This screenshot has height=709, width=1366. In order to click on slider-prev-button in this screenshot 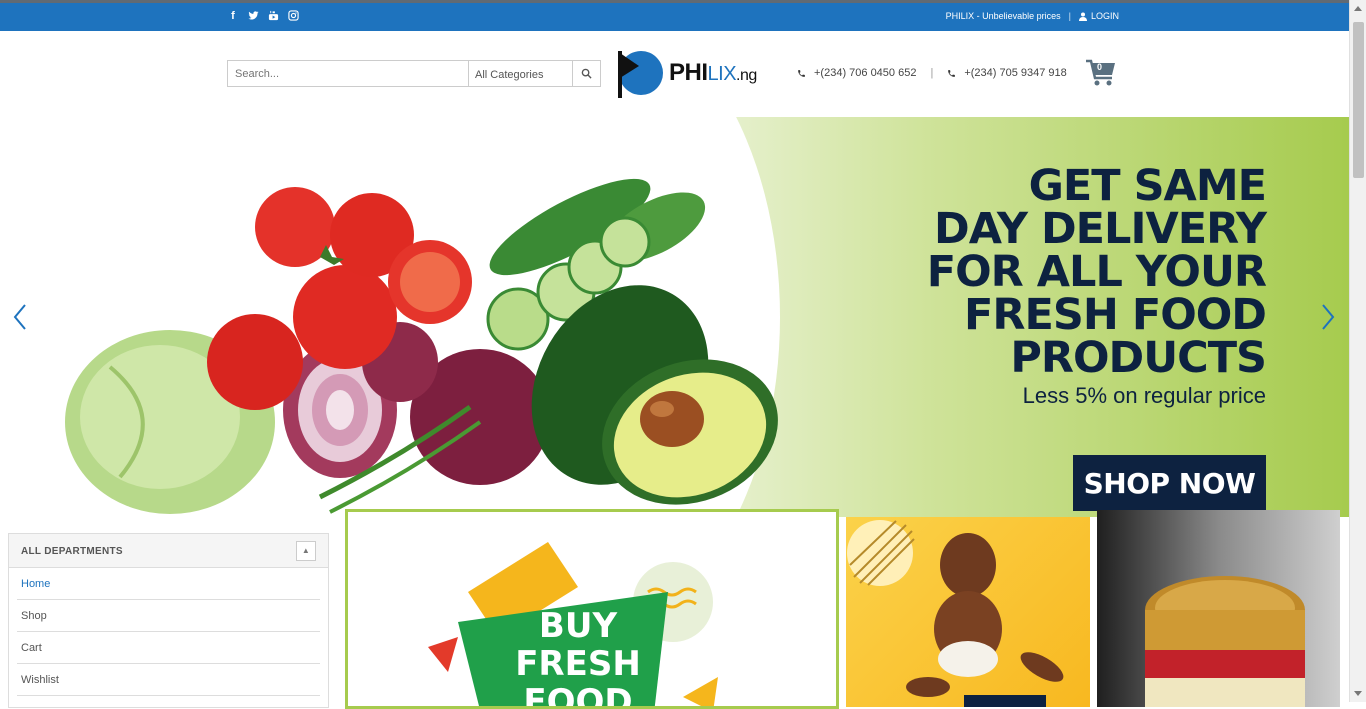, I will do `click(20, 317)`.